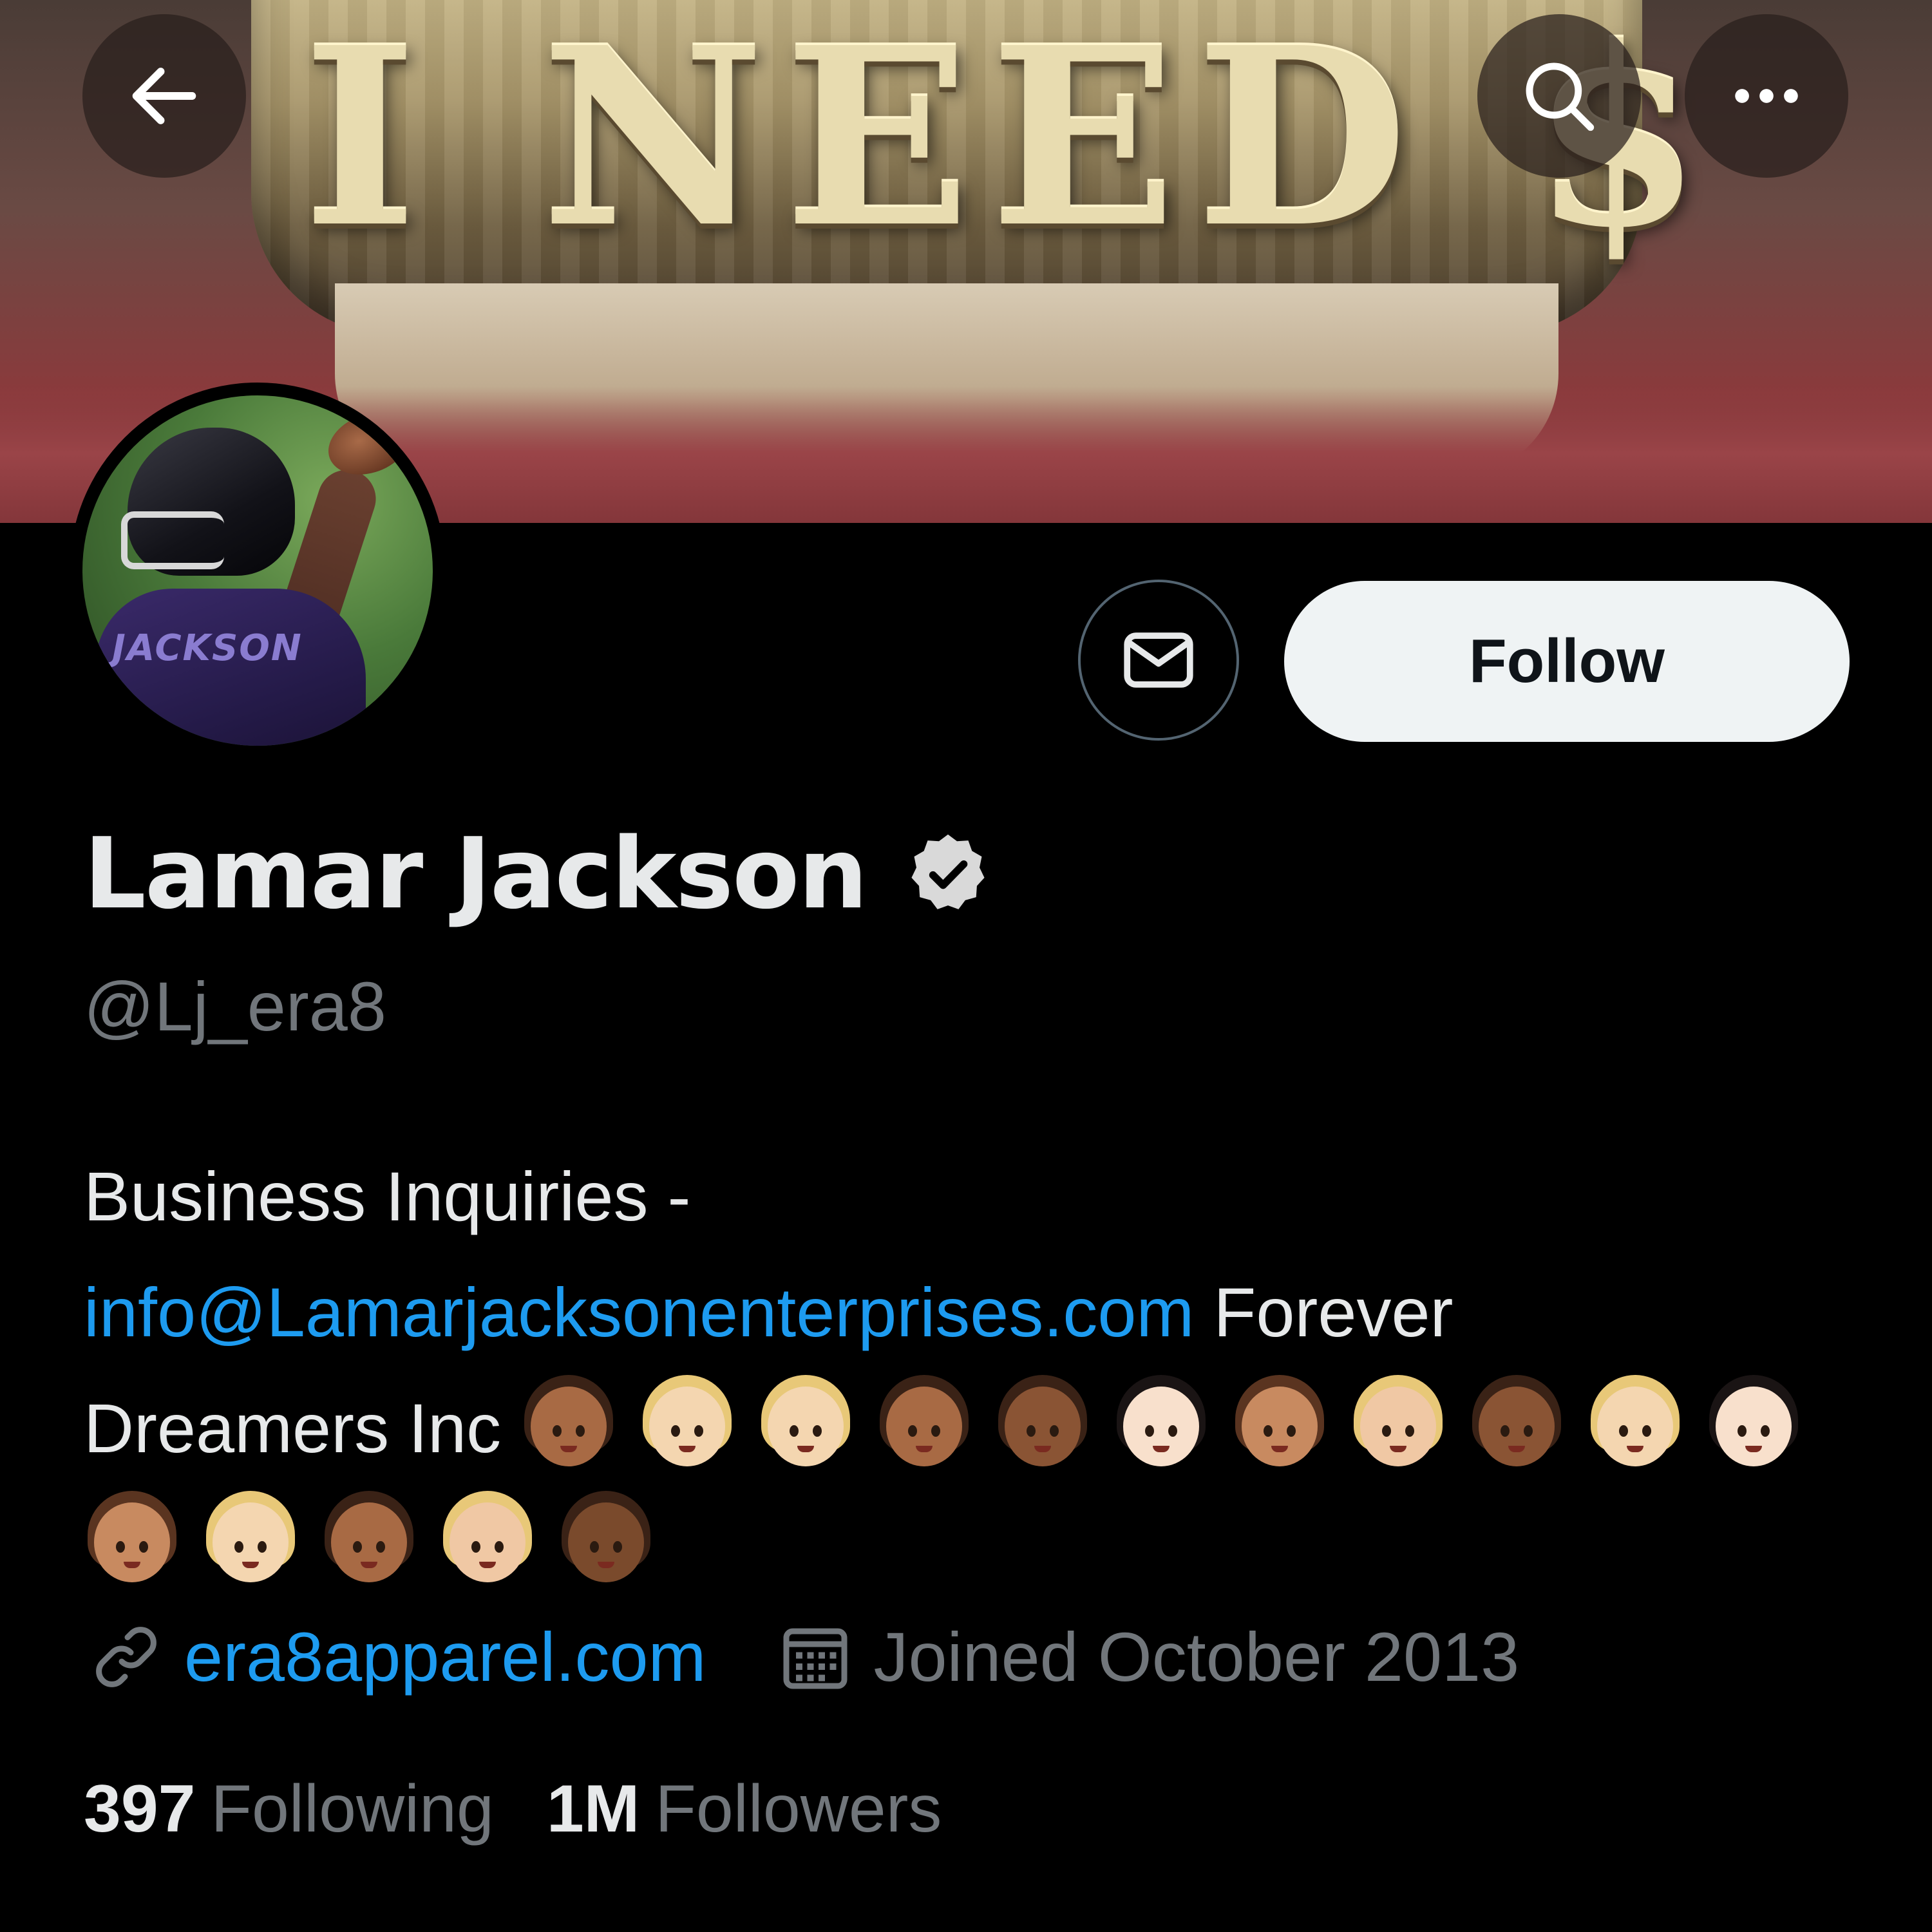 This screenshot has height=1932, width=1932. Describe the element at coordinates (126, 1657) in the screenshot. I see `link-icon` at that location.